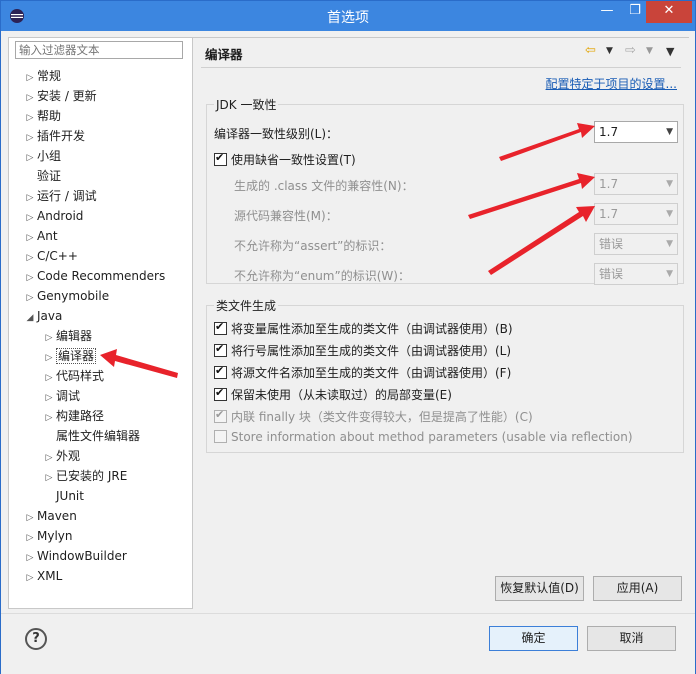  Describe the element at coordinates (631, 638) in the screenshot. I see `cancel-button: 取消` at that location.